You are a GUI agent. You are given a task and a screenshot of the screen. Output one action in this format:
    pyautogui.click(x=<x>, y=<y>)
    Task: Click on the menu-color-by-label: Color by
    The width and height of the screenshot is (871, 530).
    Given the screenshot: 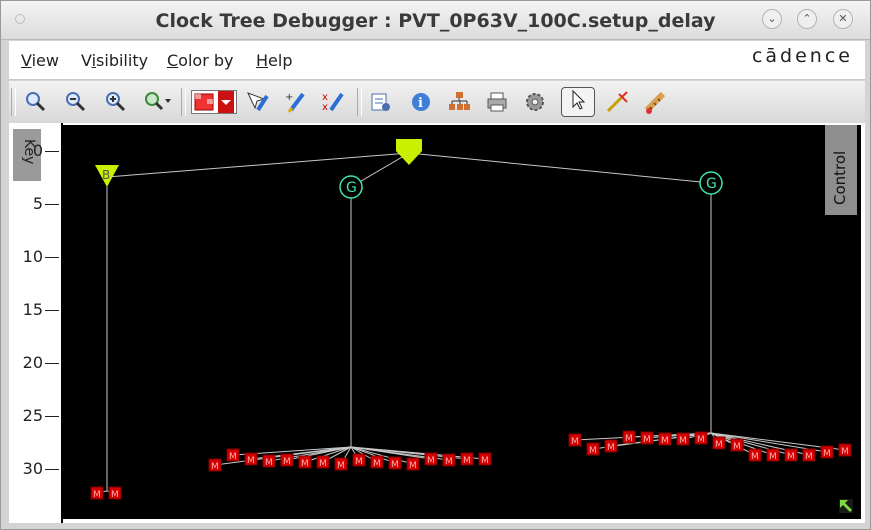 What is the action you would take?
    pyautogui.click(x=200, y=60)
    